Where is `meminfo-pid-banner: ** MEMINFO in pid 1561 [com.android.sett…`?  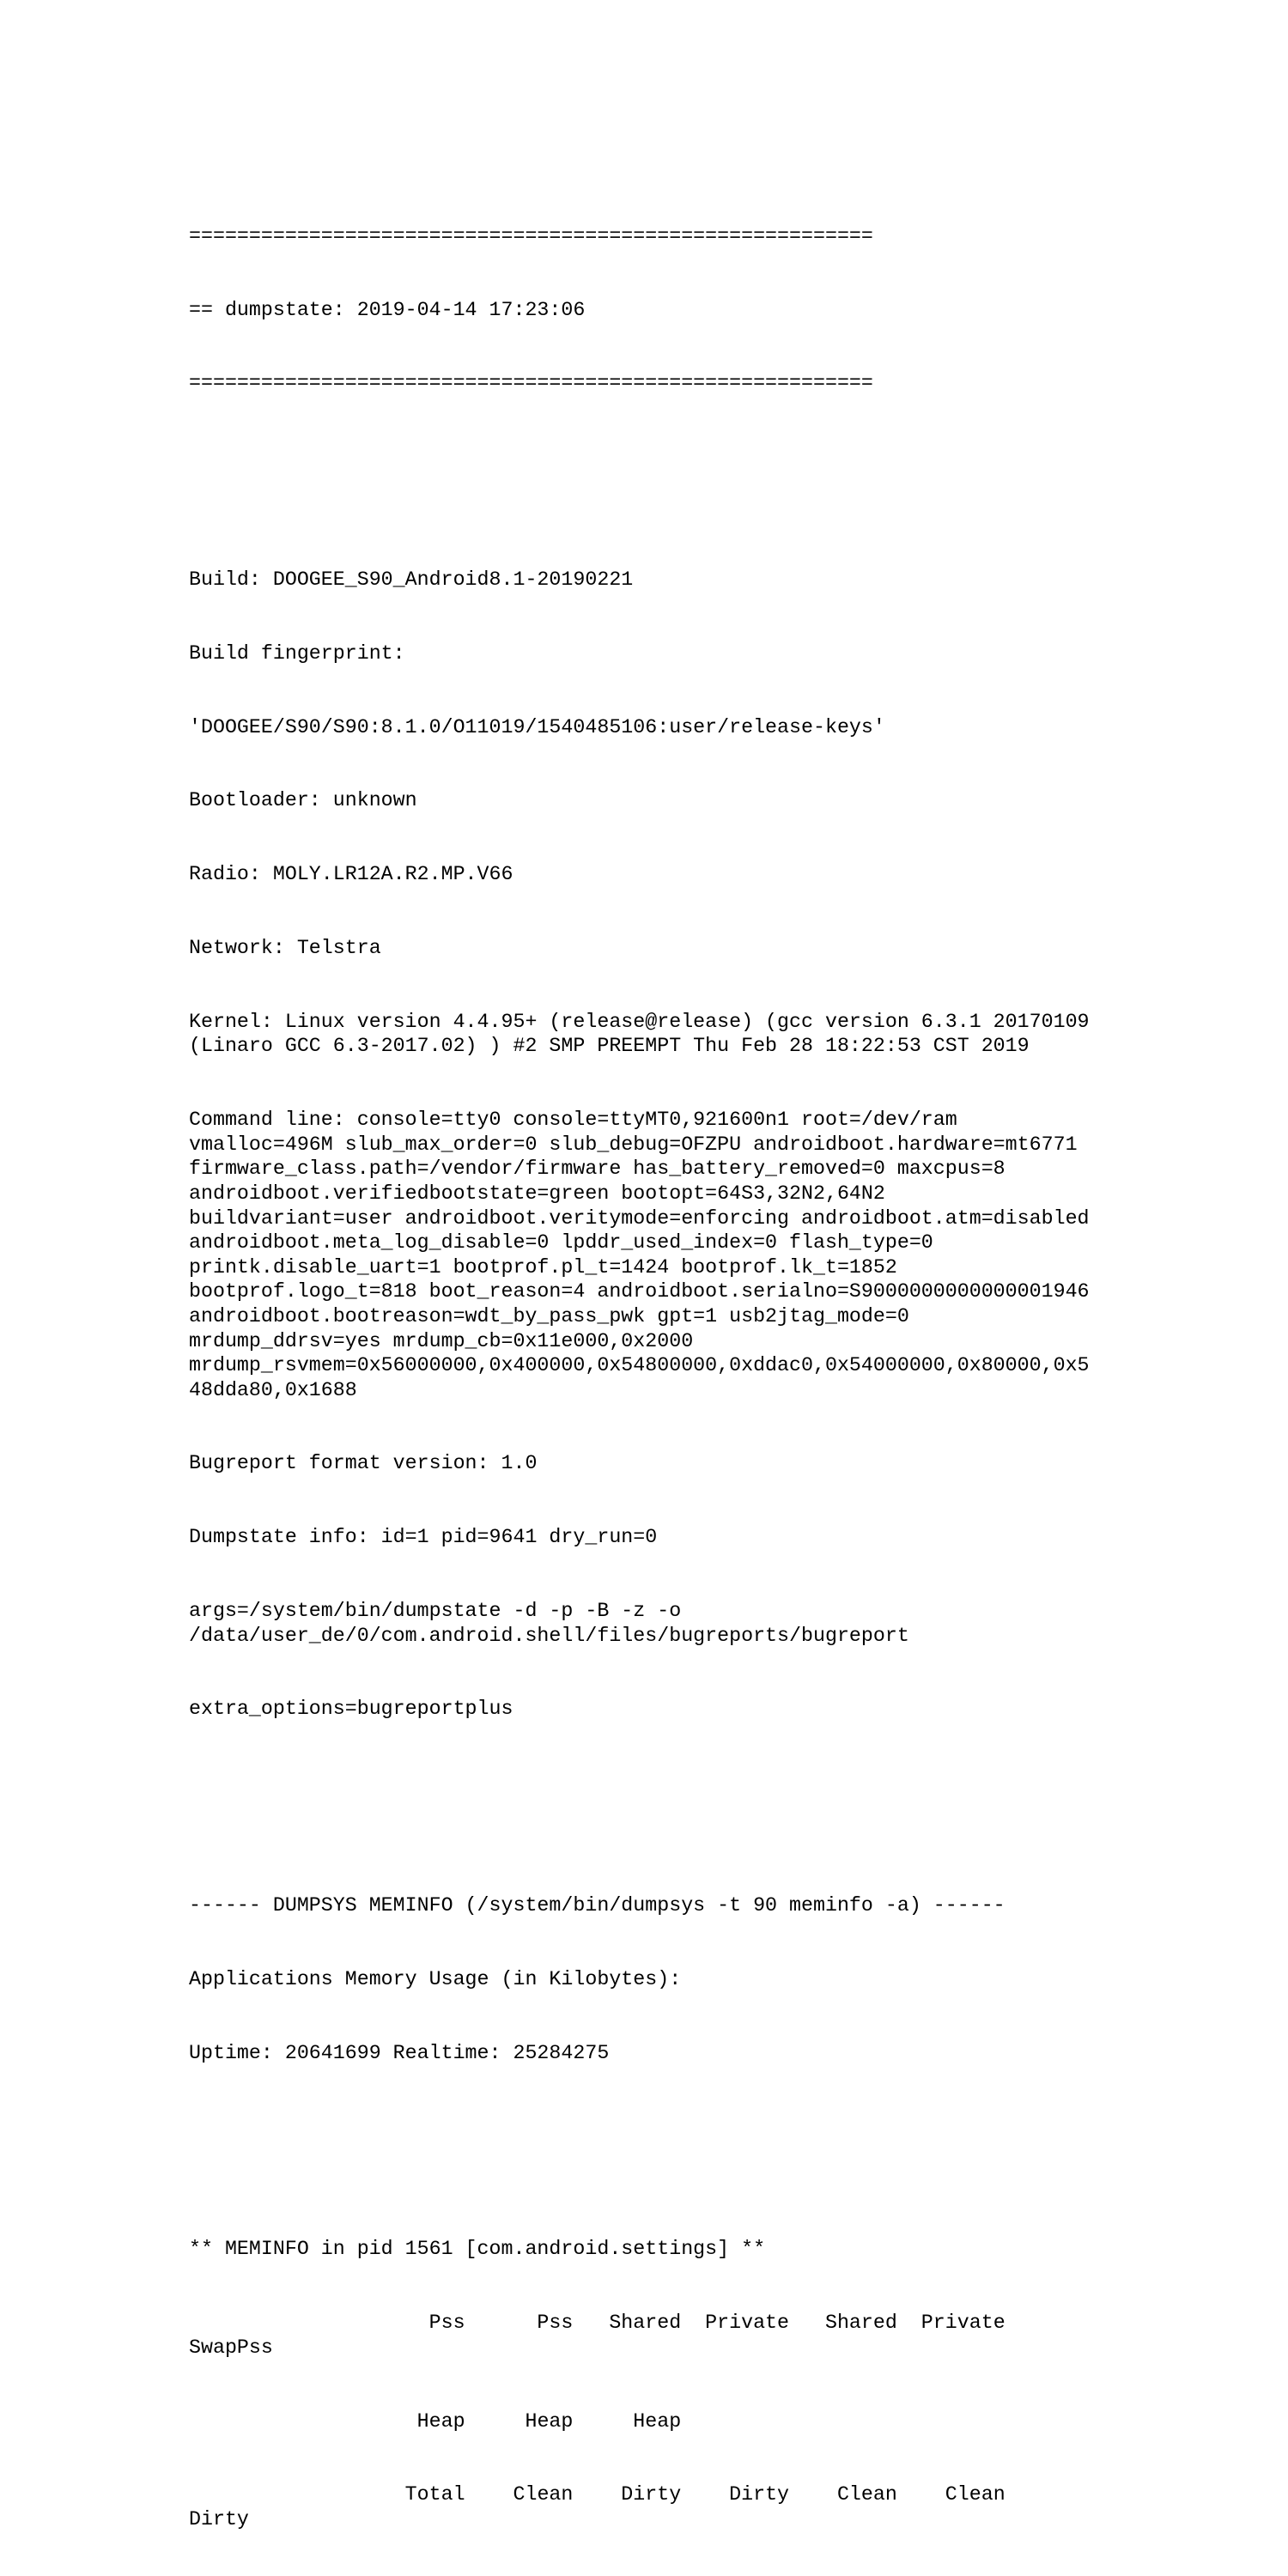
meminfo-pid-banner: ** MEMINFO in pid 1561 [com.android.sett… is located at coordinates (477, 2250).